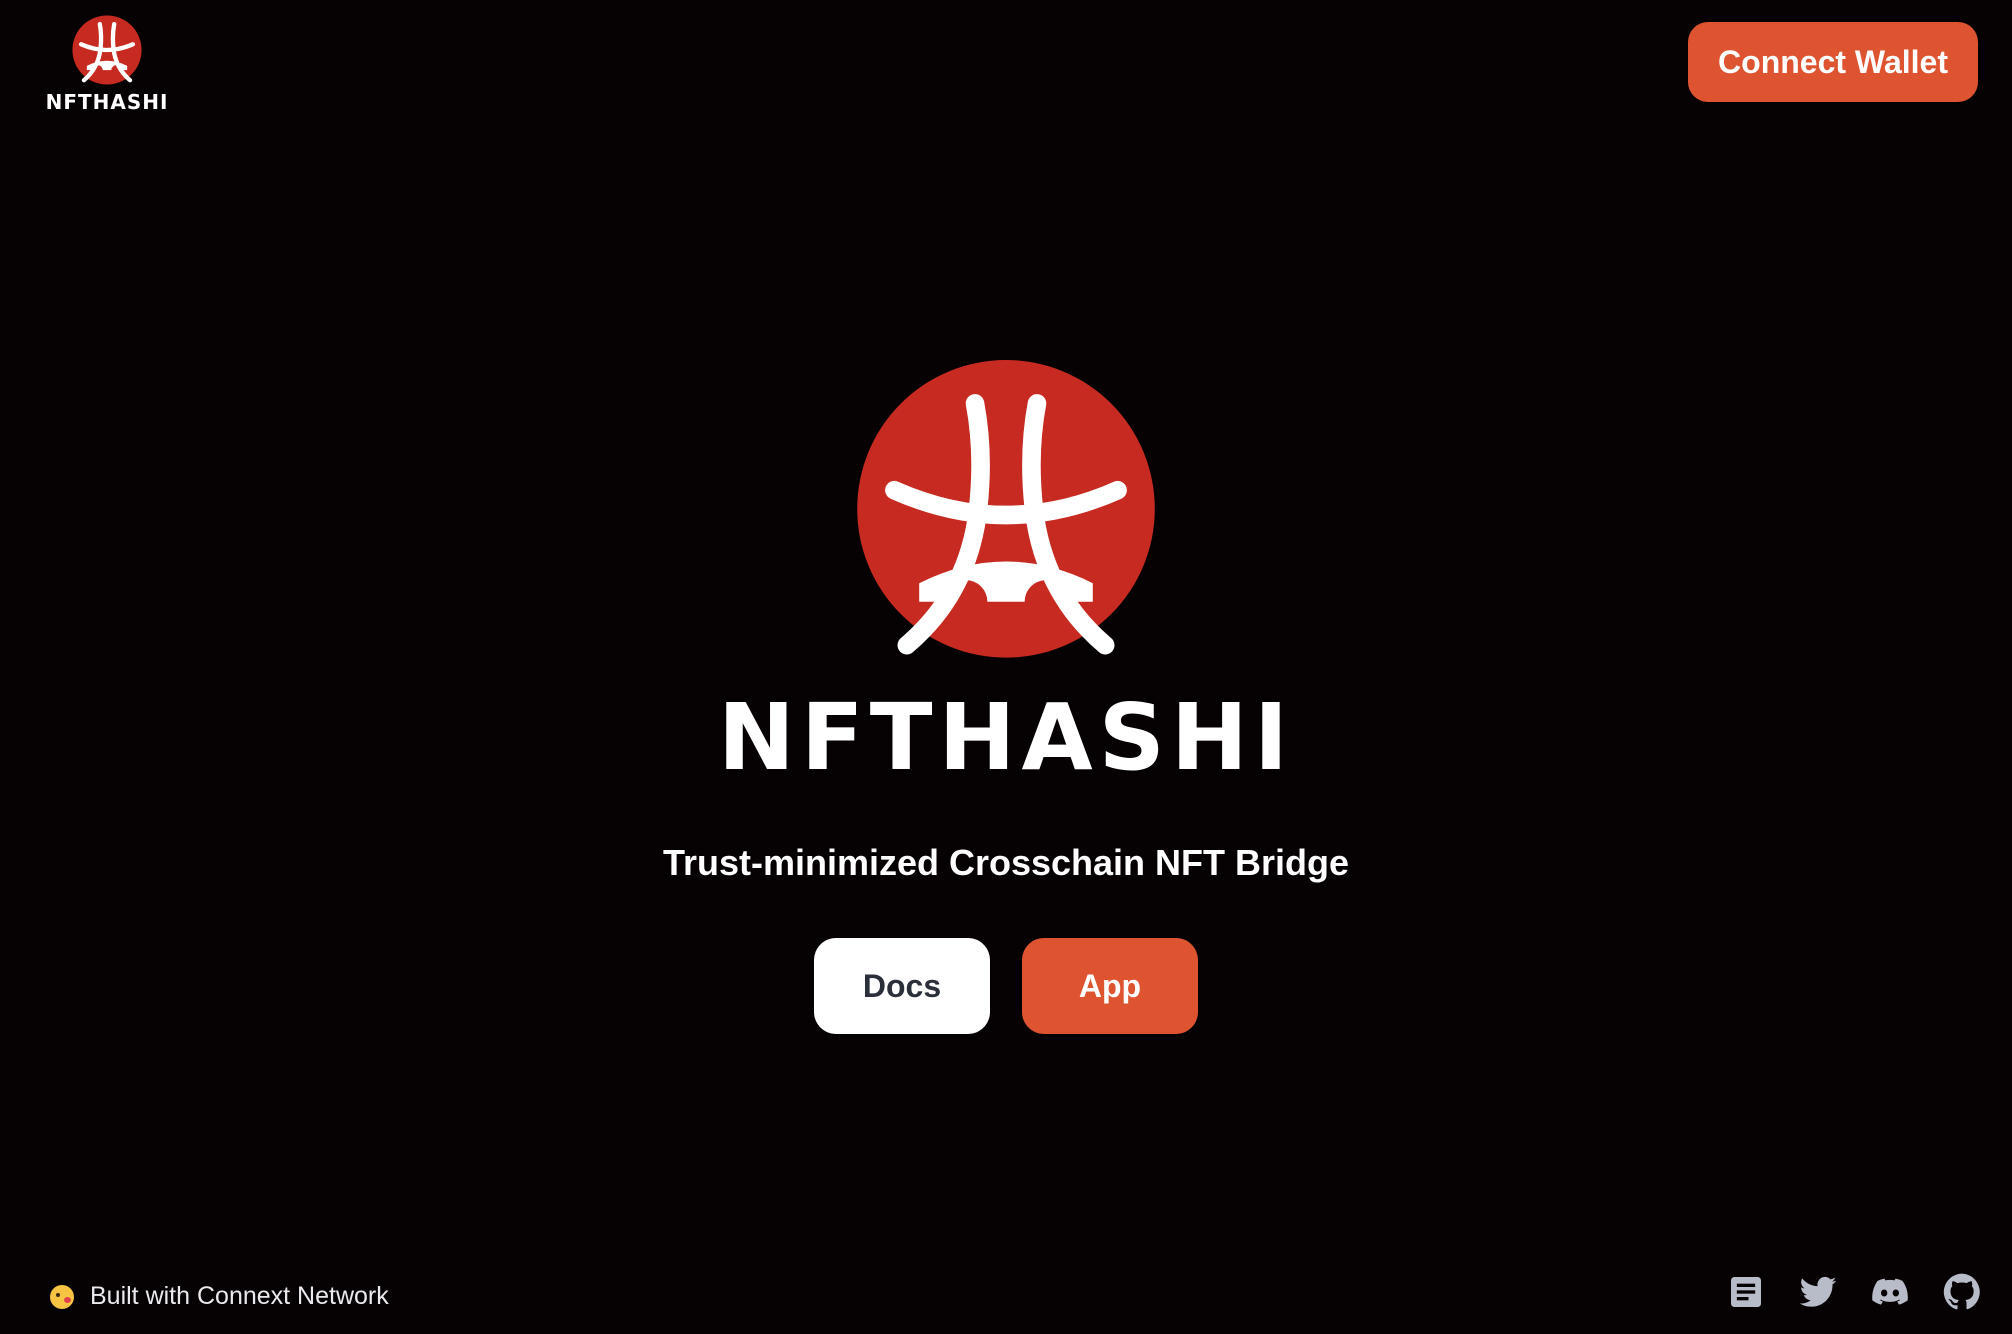 The width and height of the screenshot is (2012, 1334). I want to click on hero-bridge-logo-icon, so click(1006, 509).